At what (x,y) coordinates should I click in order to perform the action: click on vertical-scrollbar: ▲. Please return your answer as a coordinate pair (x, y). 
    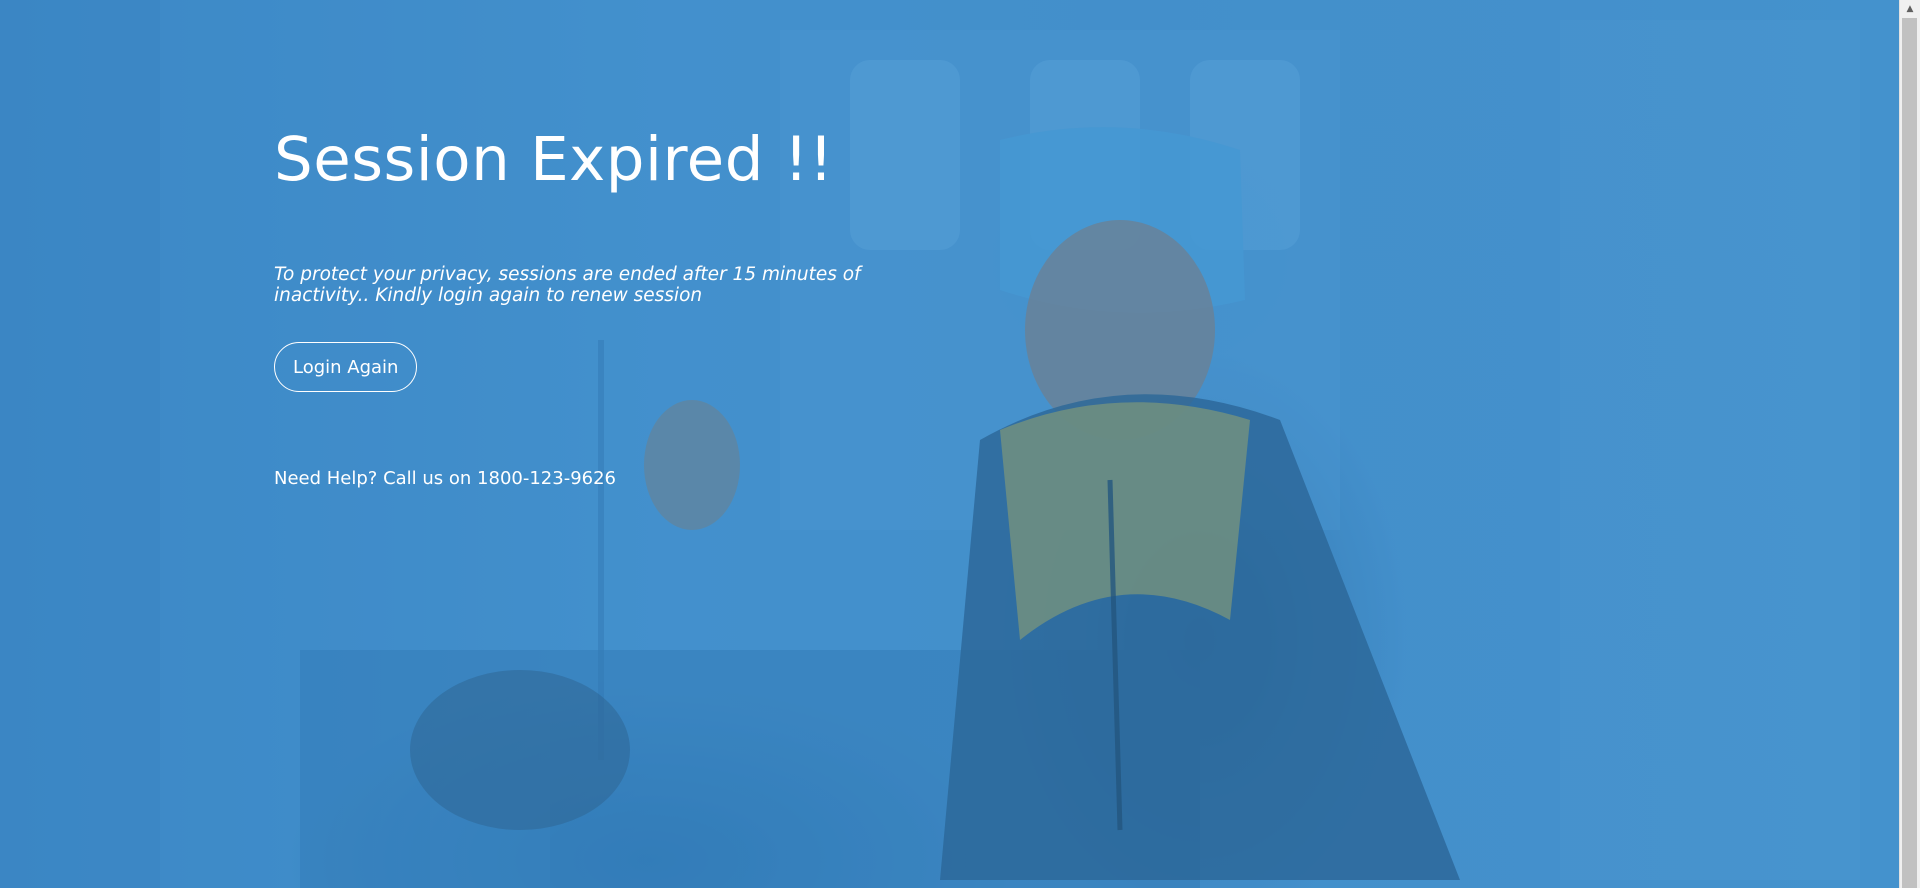
    Looking at the image, I should click on (1909, 444).